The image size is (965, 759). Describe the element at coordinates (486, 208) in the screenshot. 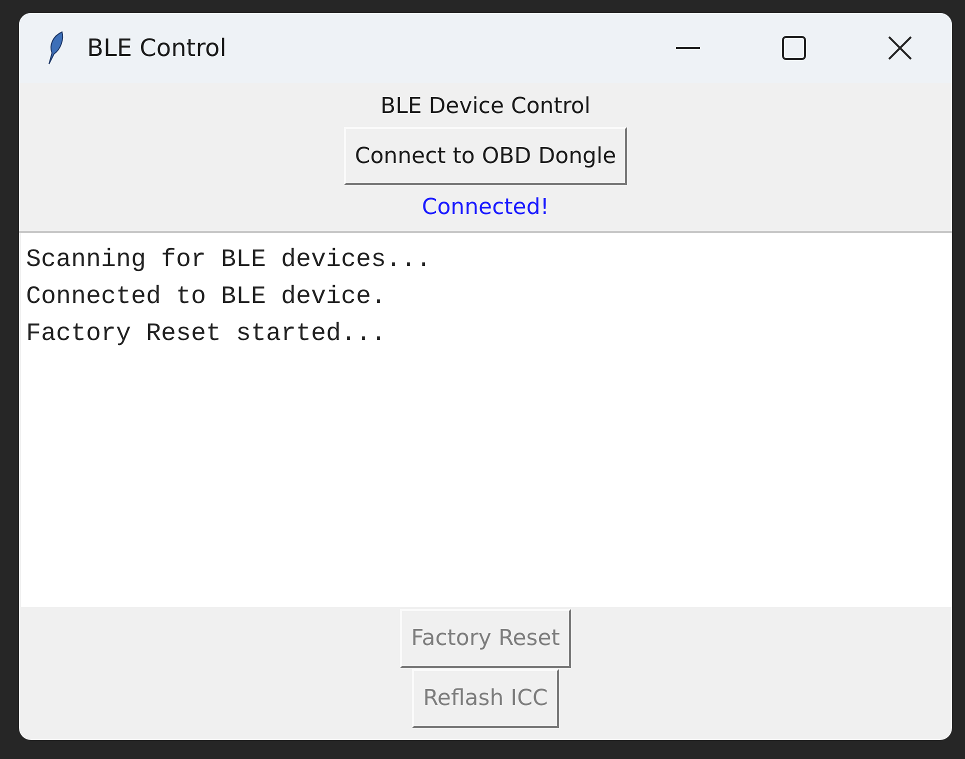

I see `status-label: Connected!` at that location.